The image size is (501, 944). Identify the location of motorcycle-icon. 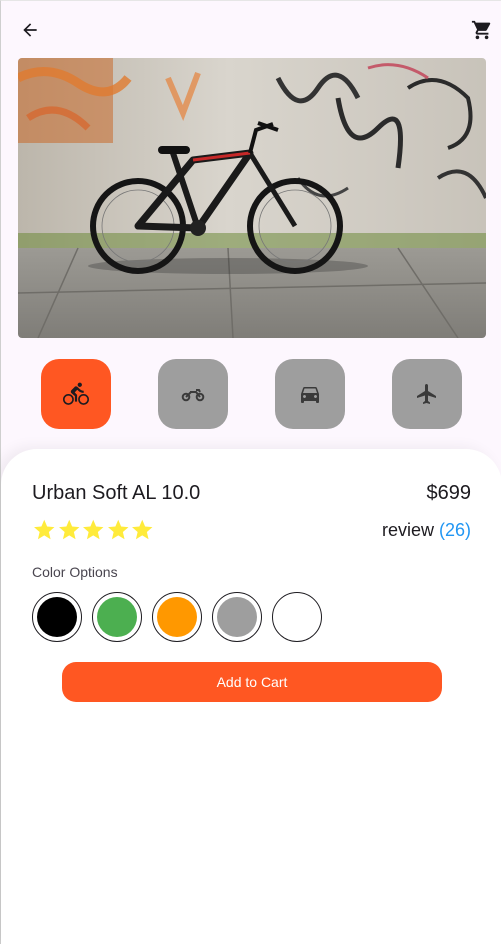
(193, 395).